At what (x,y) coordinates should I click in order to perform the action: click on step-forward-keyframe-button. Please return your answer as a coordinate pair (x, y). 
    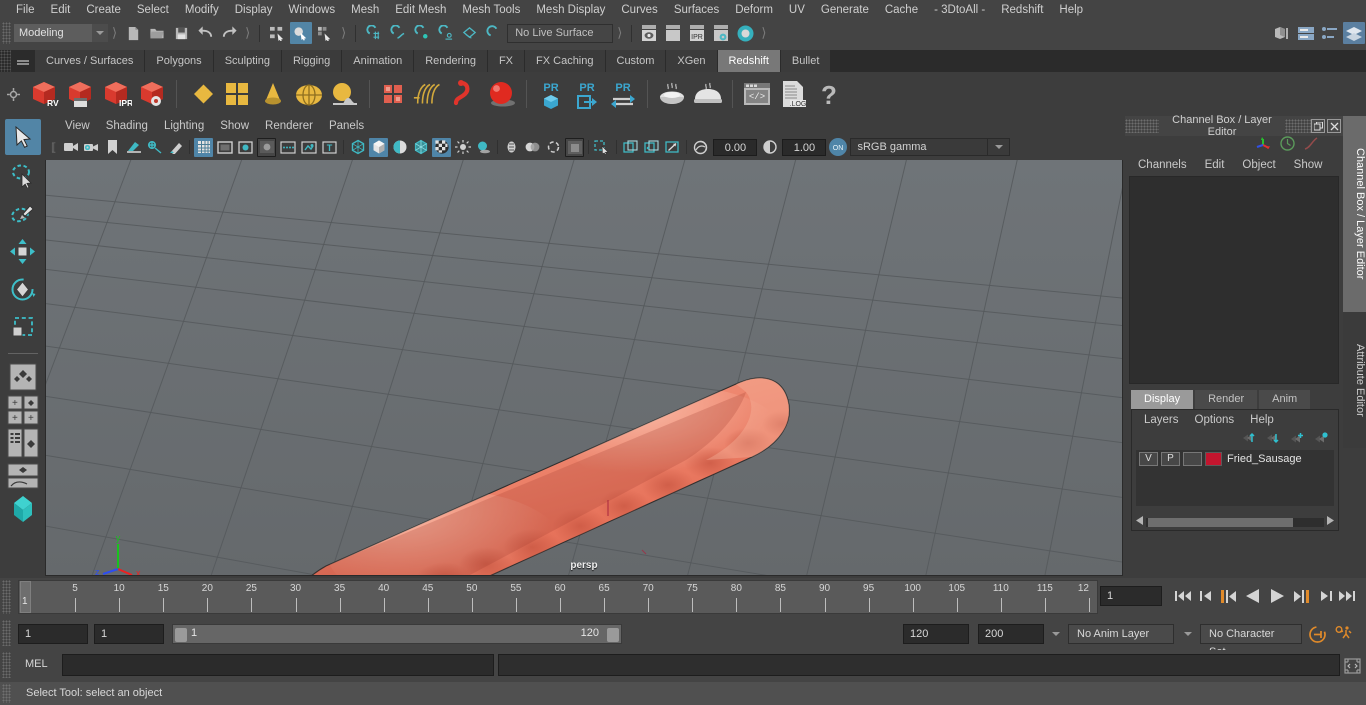
    Looking at the image, I should click on (1325, 596).